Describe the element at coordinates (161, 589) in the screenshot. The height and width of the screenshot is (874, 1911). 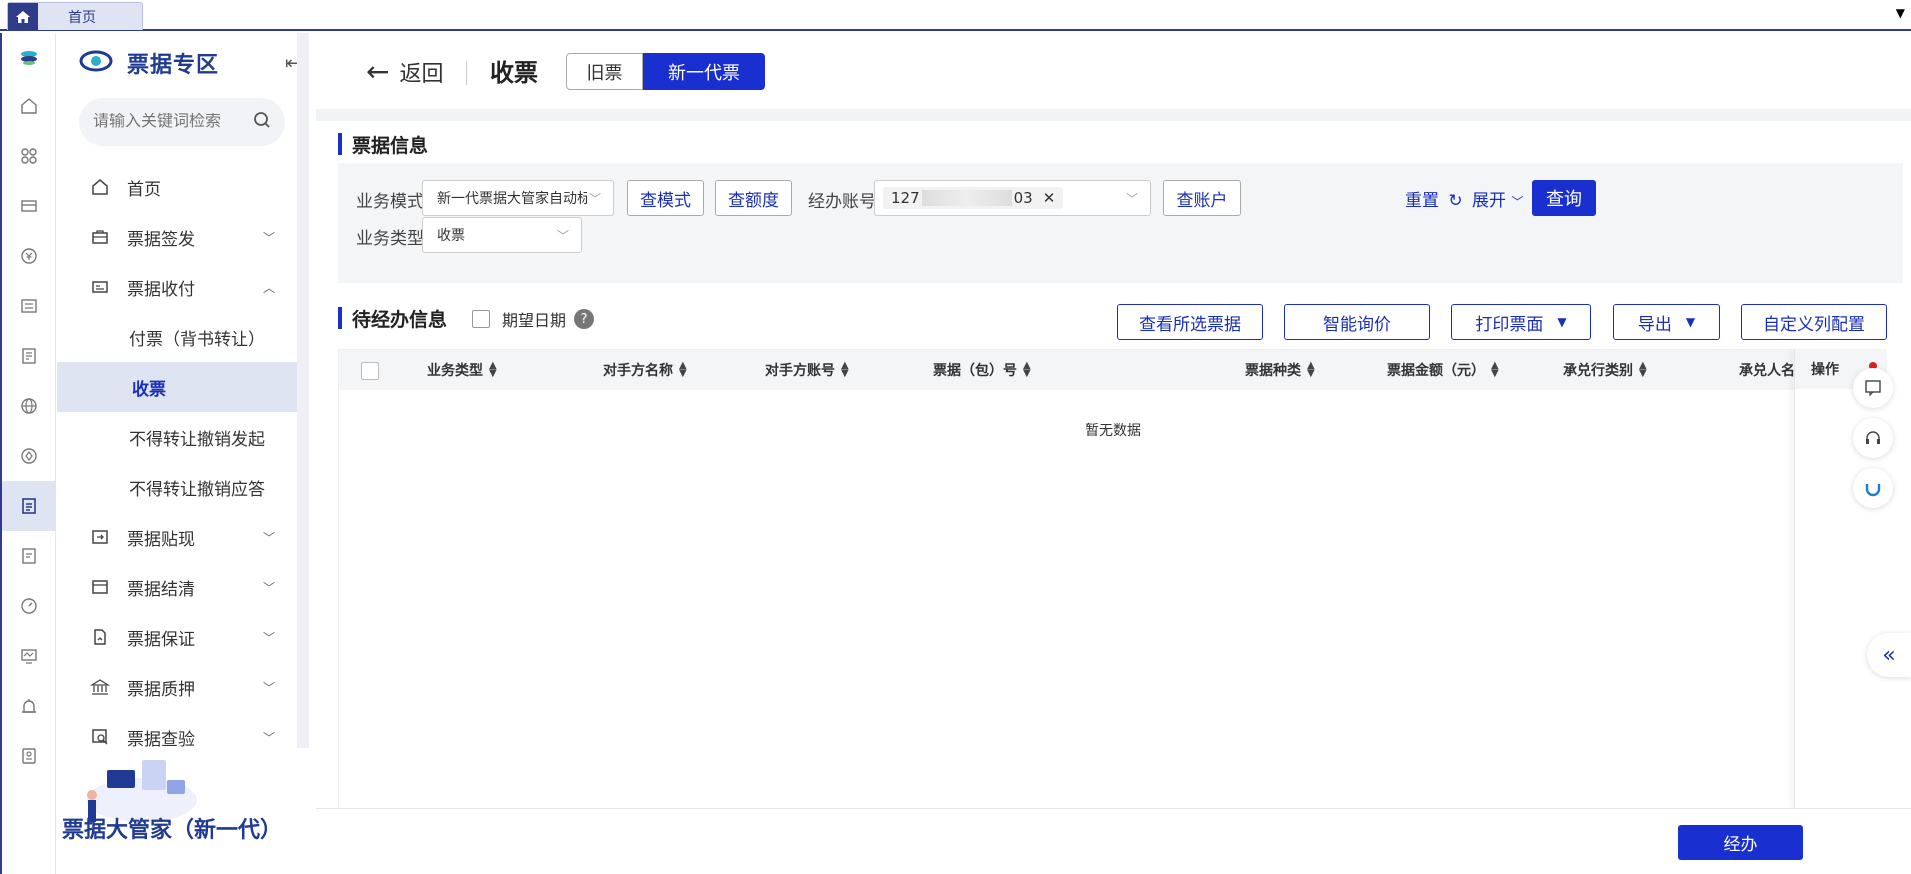
I see `menu-item-label: 票据结清` at that location.